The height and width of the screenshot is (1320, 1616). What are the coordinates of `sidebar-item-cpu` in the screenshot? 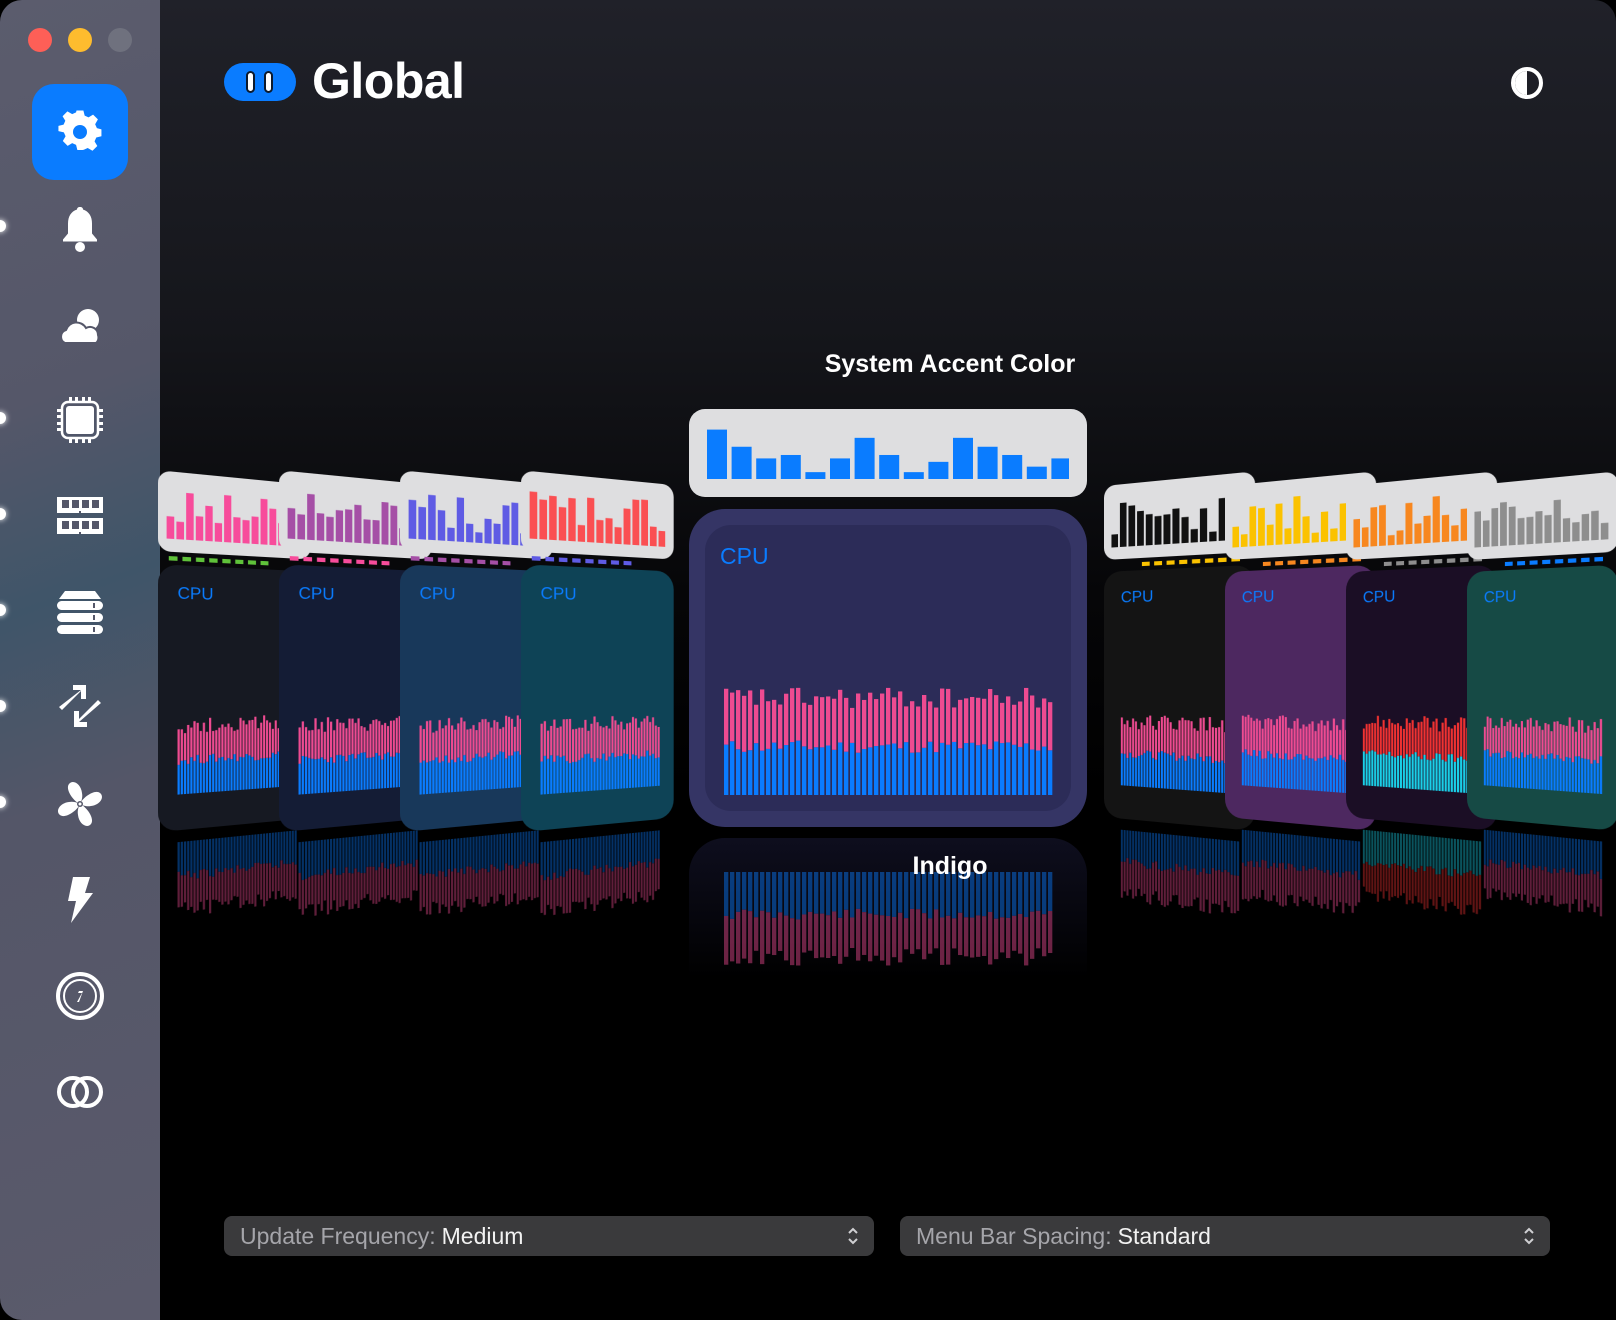 It's located at (80, 420).